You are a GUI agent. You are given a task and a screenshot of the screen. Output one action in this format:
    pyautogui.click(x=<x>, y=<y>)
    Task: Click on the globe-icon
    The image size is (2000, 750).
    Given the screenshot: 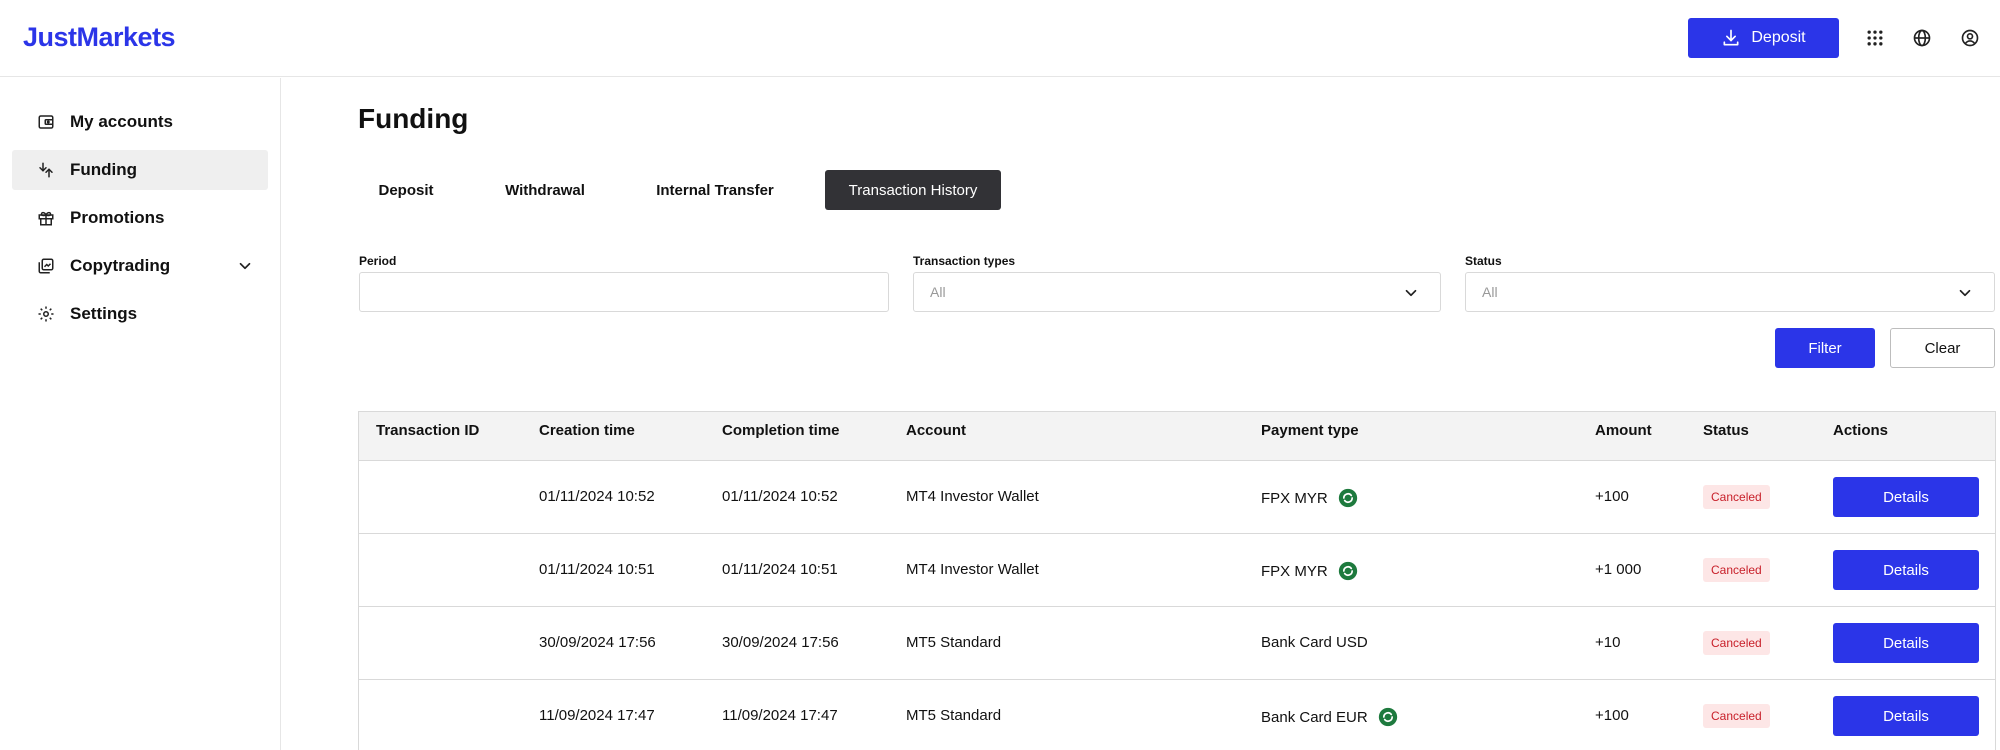 What is the action you would take?
    pyautogui.click(x=1922, y=38)
    